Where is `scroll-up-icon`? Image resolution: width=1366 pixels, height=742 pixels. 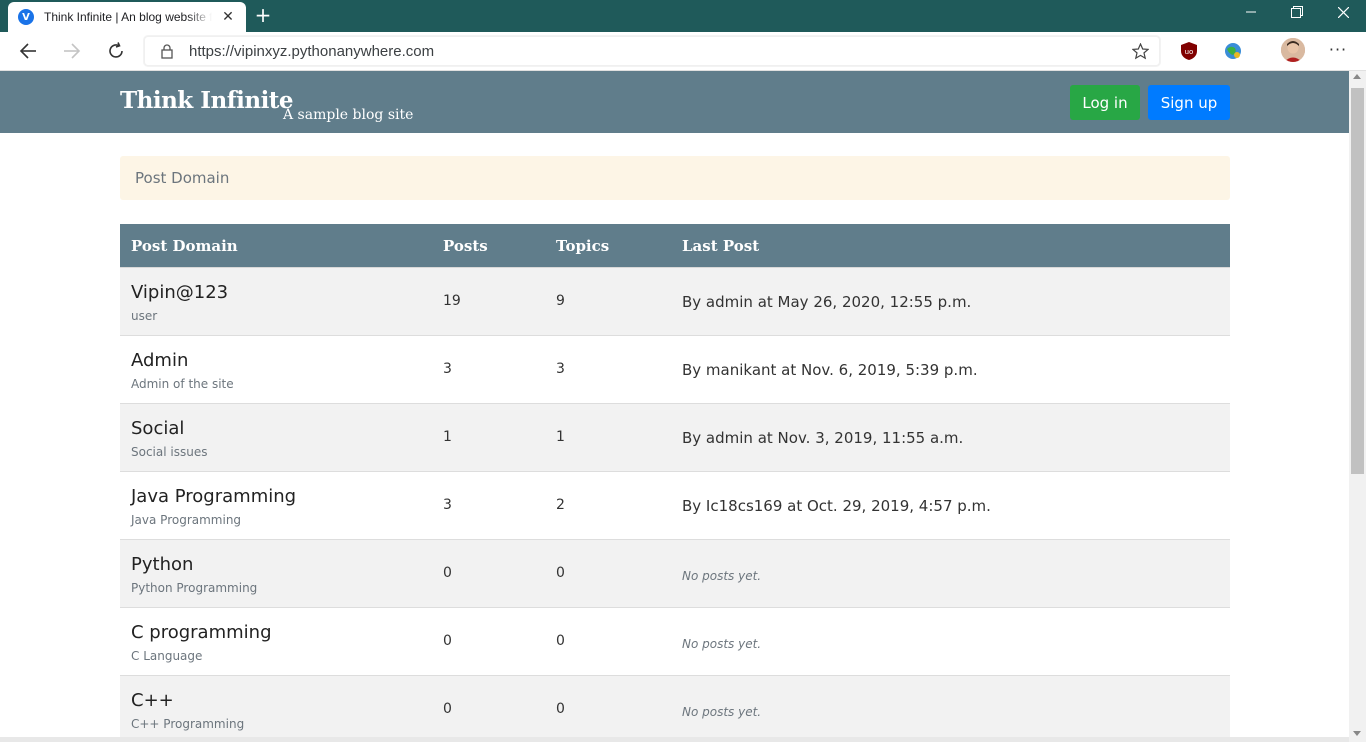 scroll-up-icon is located at coordinates (1357, 76).